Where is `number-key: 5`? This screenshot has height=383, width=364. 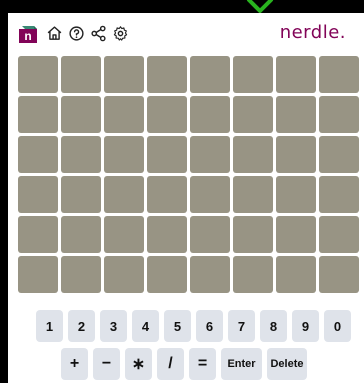
number-key: 5 is located at coordinates (177, 326).